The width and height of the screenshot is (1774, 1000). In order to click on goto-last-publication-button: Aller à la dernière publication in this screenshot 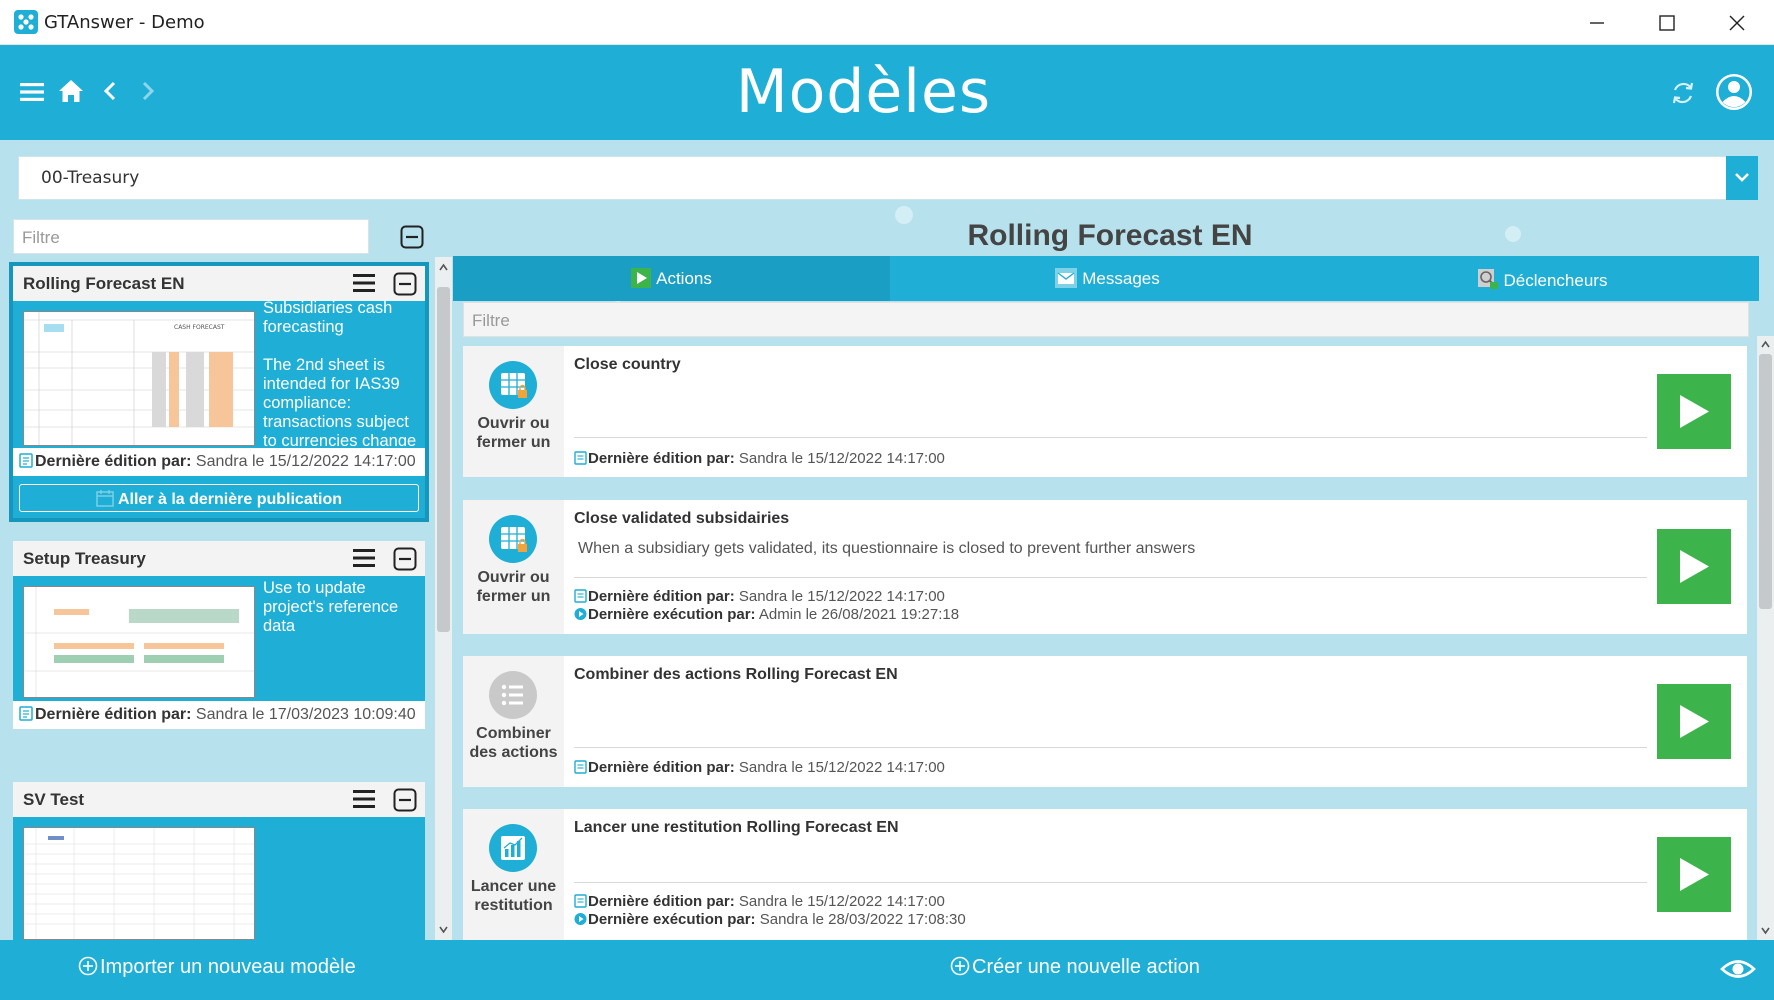, I will do `click(219, 498)`.